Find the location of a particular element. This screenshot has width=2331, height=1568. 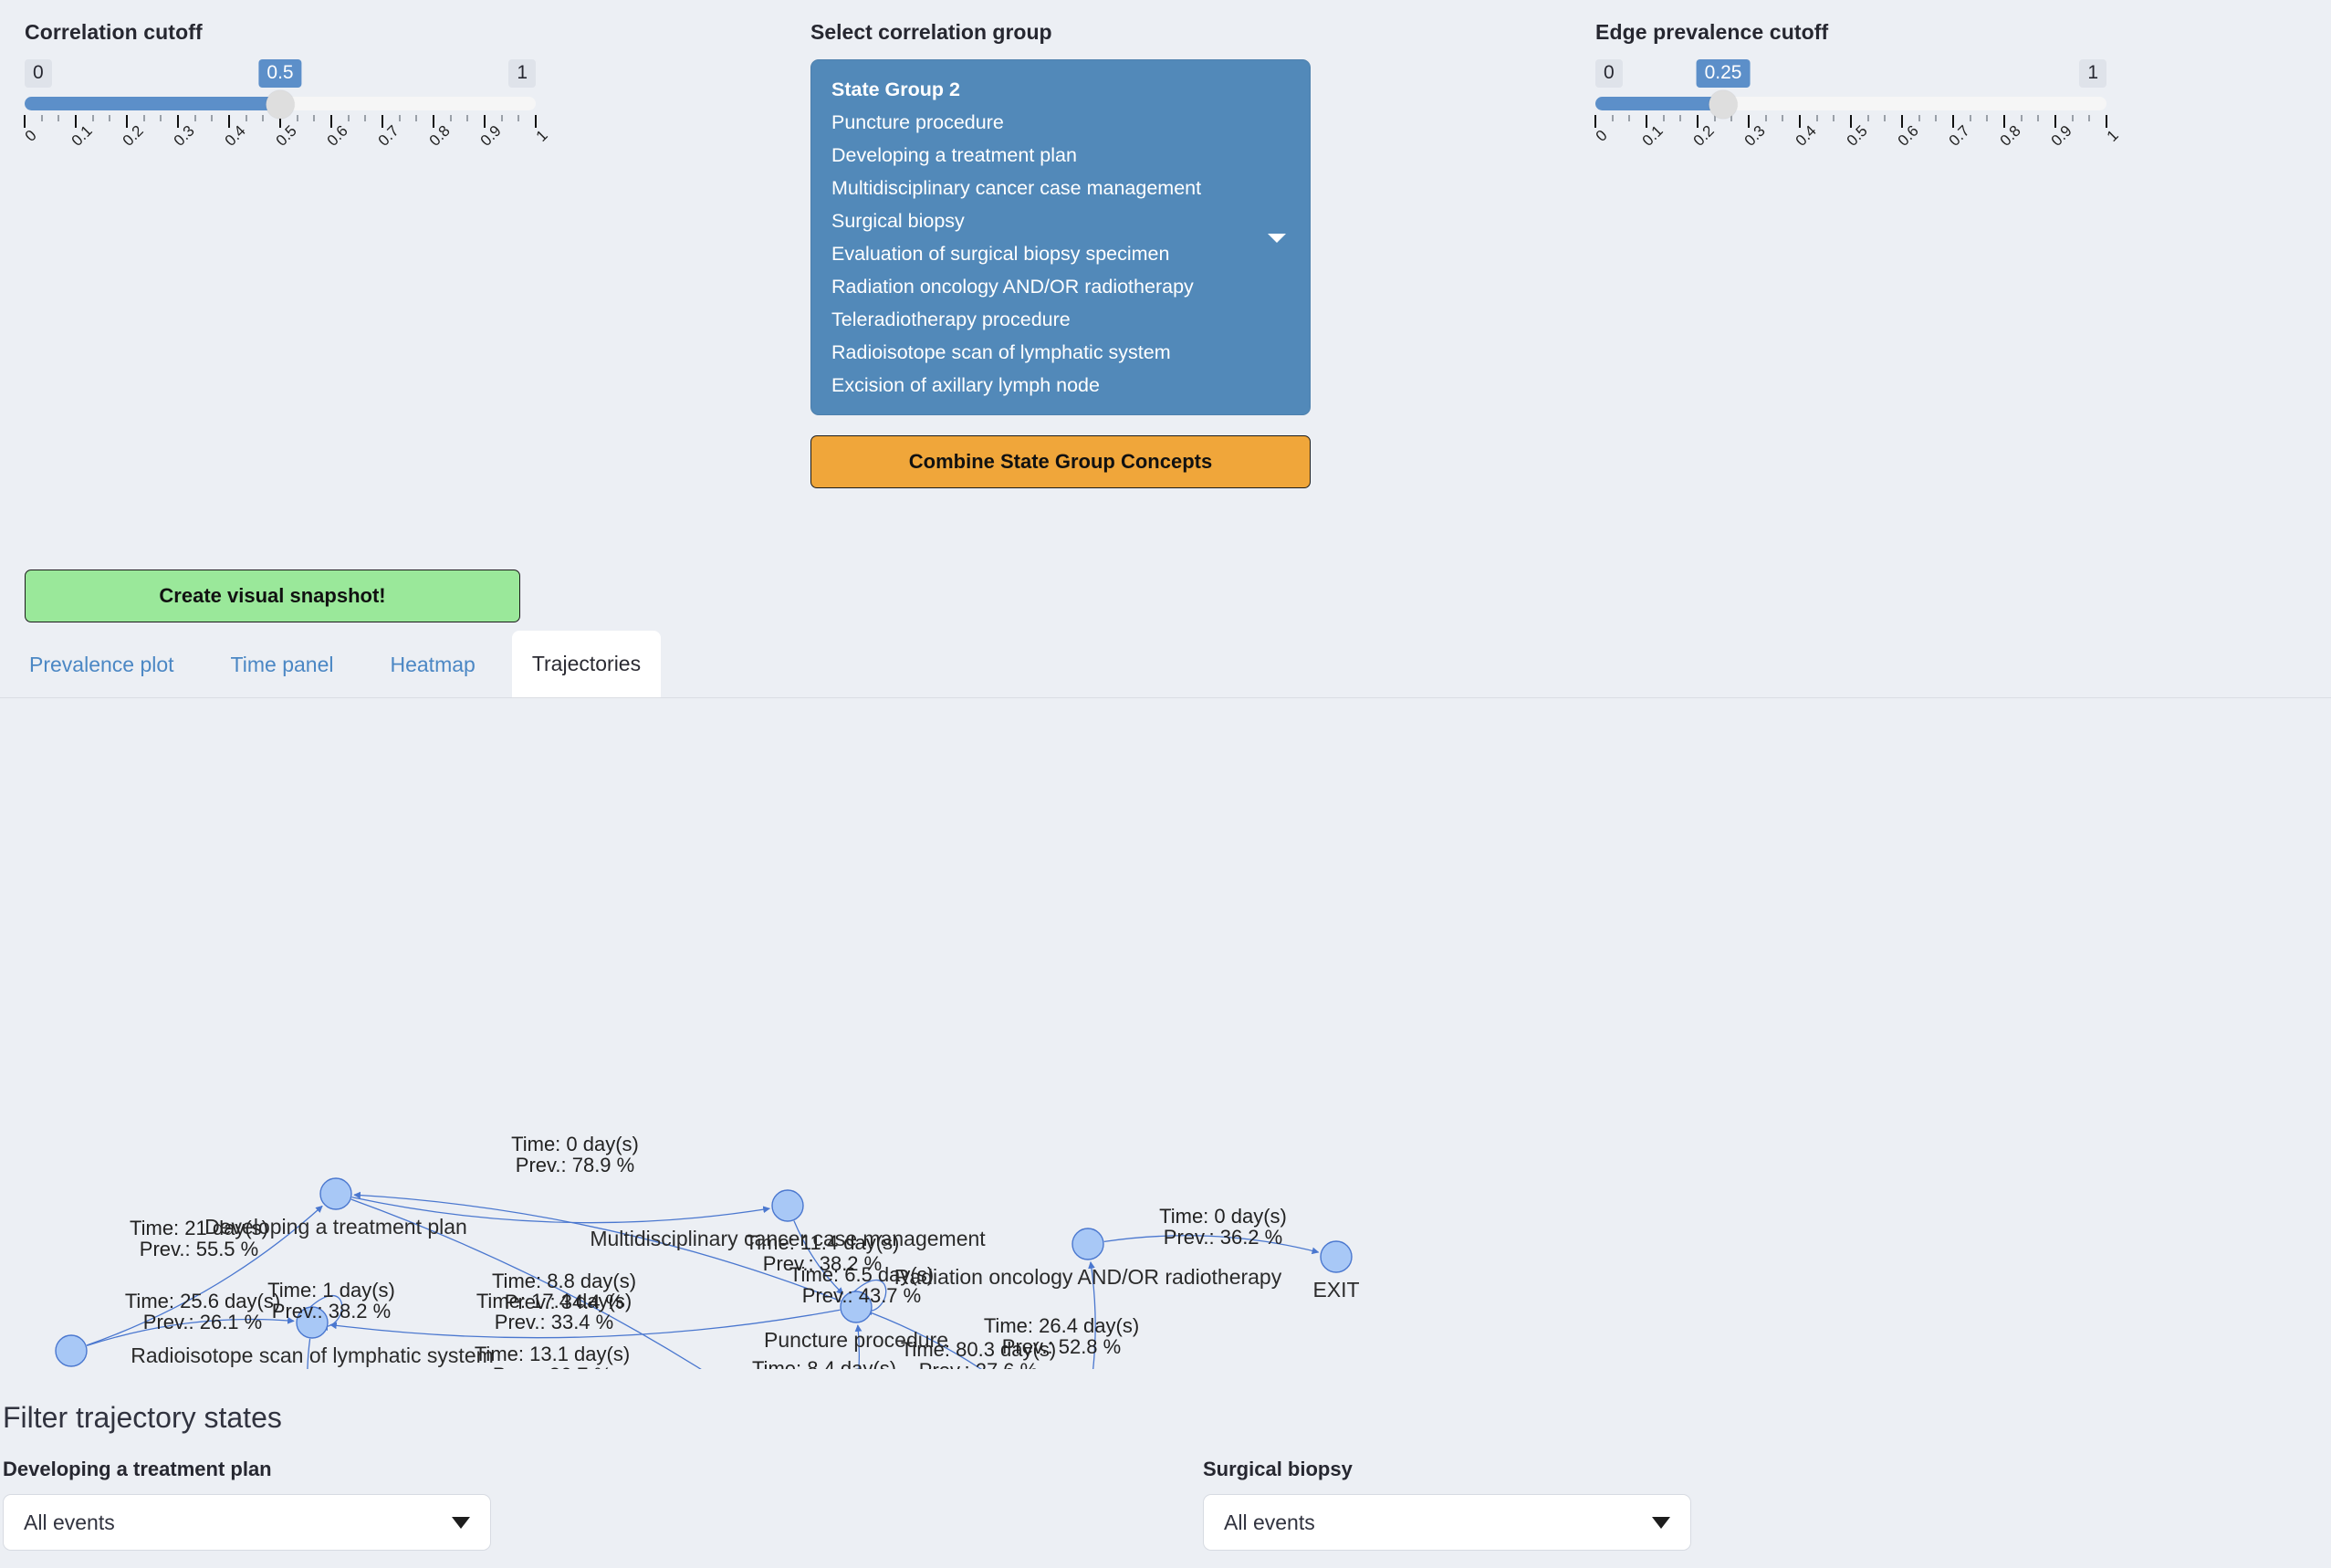

graph-node-label: Radiation oncology AND/OR radiotherapy is located at coordinates (1088, 1277).